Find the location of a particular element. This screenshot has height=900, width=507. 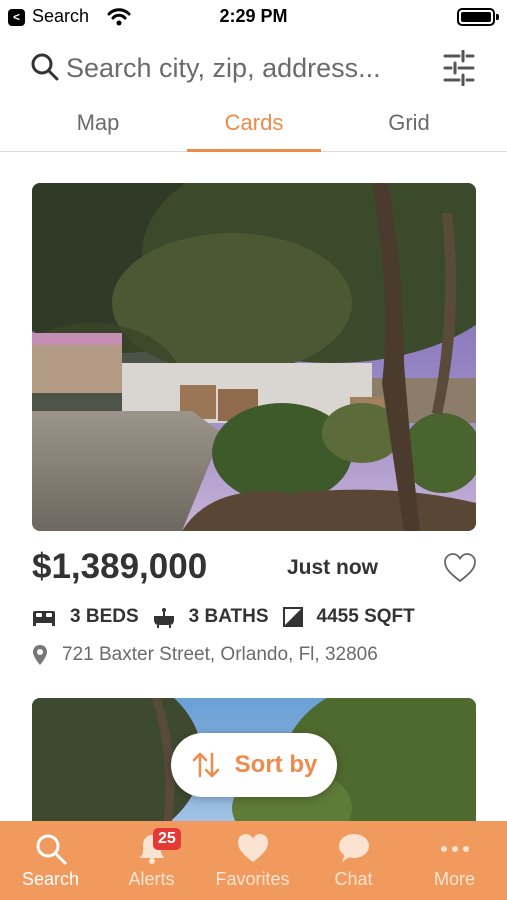

nav-chat-label: Chat is located at coordinates (353, 879).